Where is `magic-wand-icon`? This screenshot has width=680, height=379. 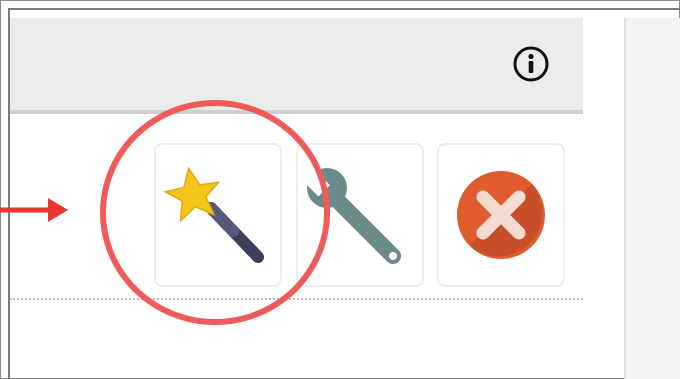
magic-wand-icon is located at coordinates (213, 214).